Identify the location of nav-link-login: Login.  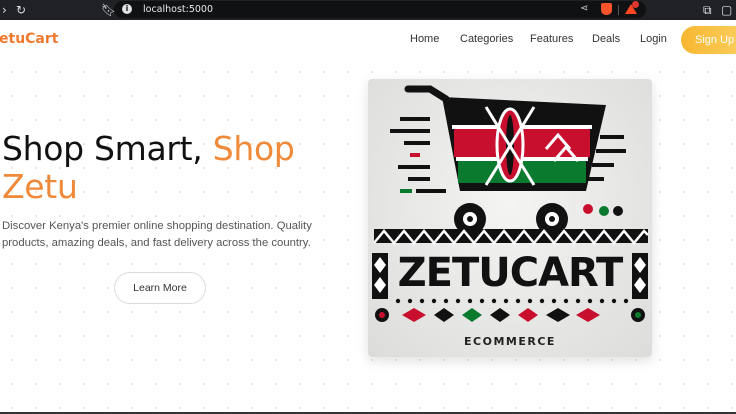
(653, 39).